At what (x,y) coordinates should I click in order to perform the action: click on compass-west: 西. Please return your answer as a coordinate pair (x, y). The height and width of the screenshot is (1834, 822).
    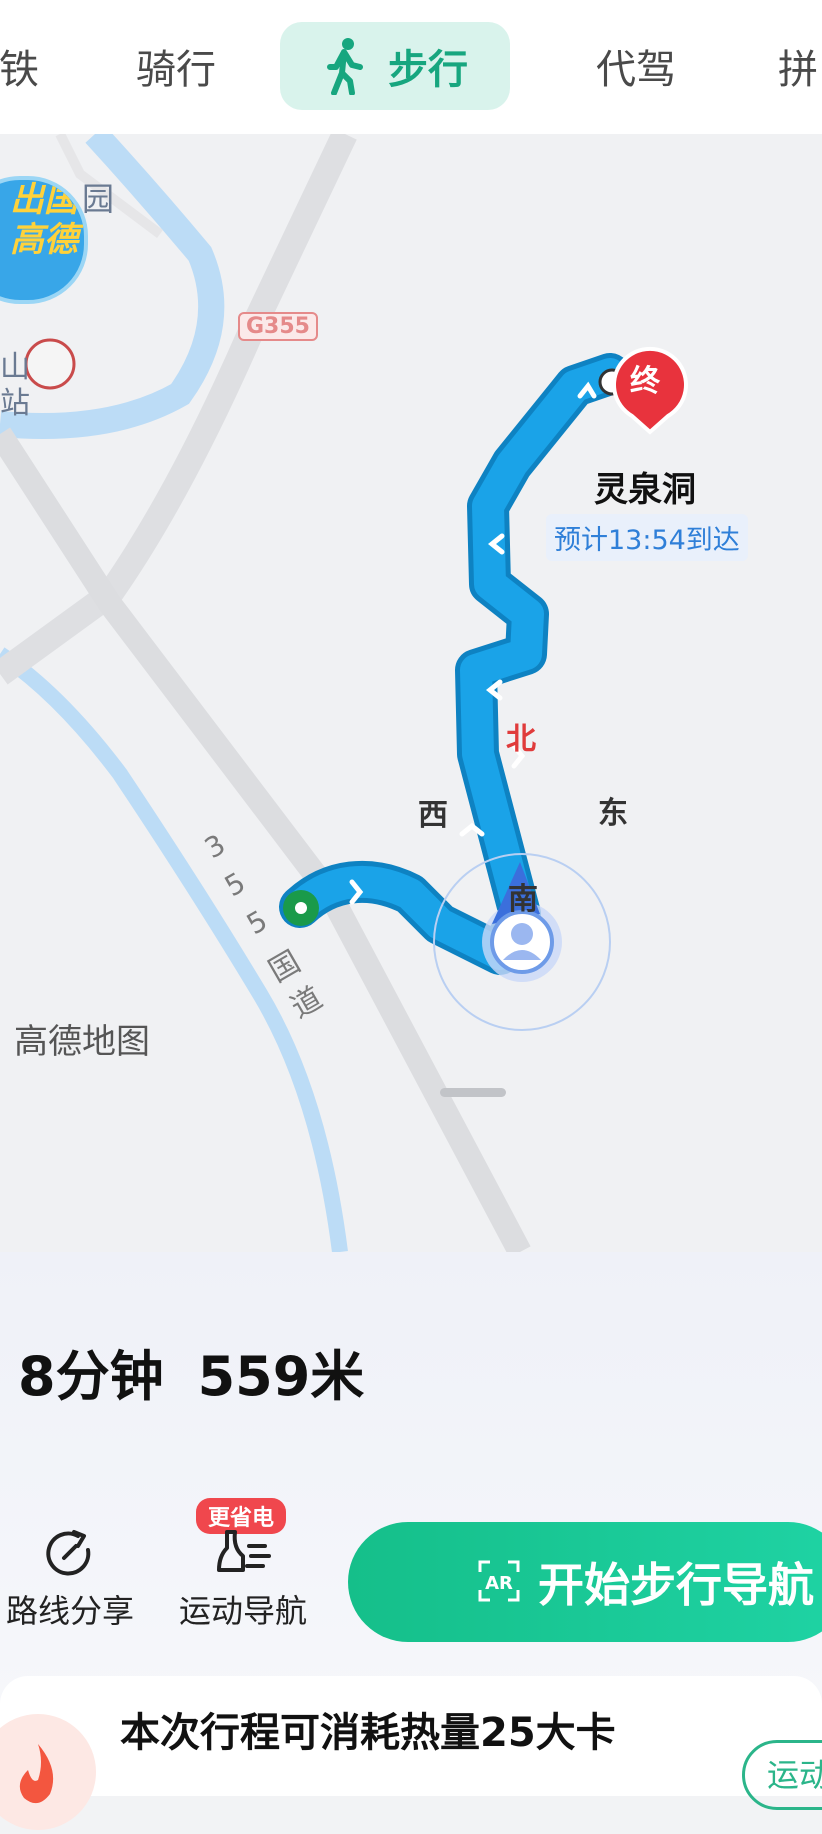
    Looking at the image, I should click on (433, 815).